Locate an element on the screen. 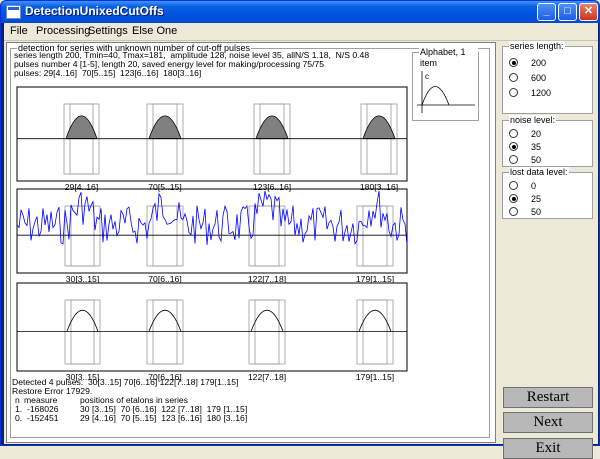 The height and width of the screenshot is (459, 600). option-label: 600 is located at coordinates (539, 78).